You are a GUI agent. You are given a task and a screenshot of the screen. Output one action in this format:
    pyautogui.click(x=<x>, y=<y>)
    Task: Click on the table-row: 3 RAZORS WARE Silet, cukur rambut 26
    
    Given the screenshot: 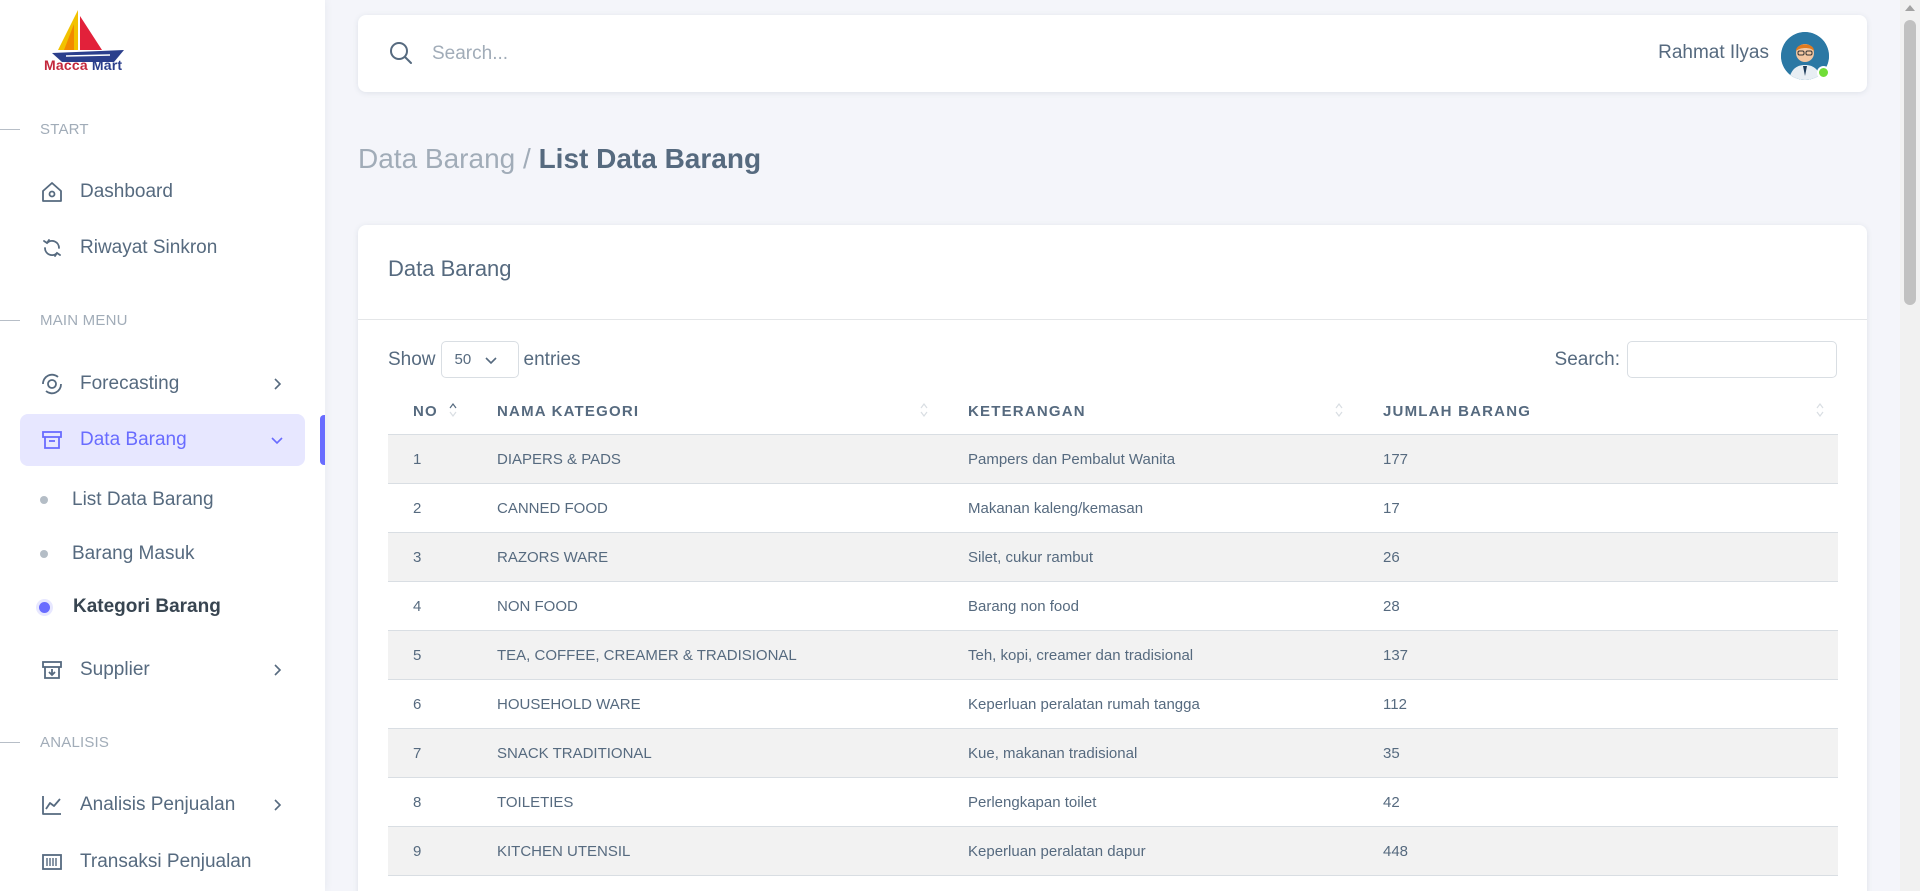 What is the action you would take?
    pyautogui.click(x=1113, y=557)
    